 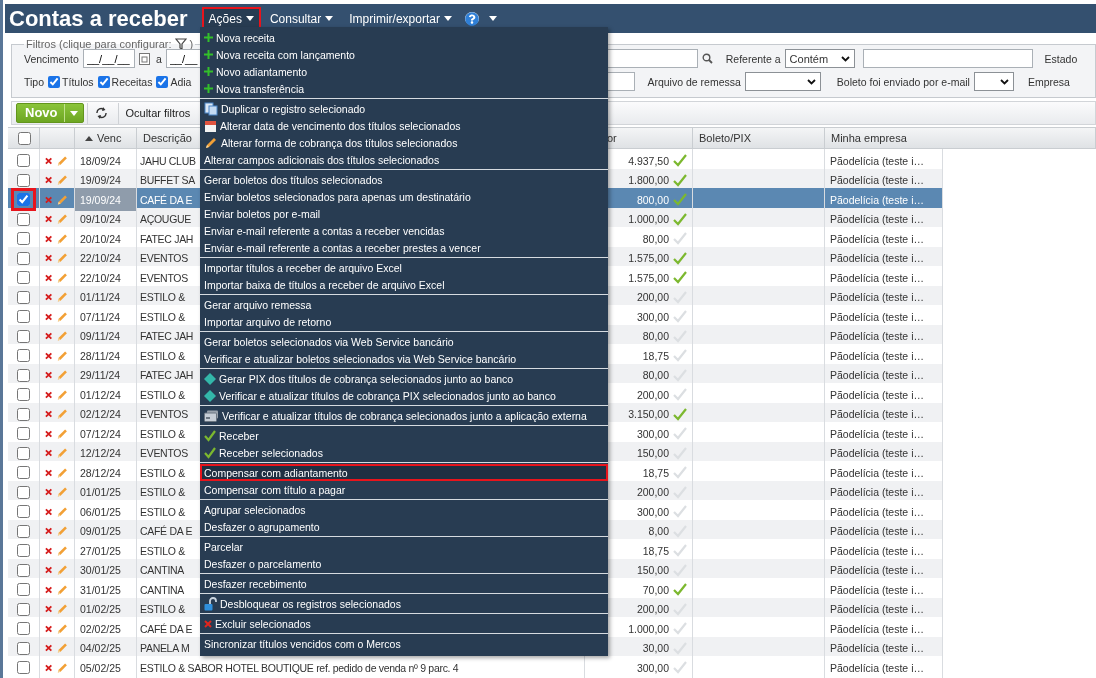 I want to click on referente-label: Referente a, so click(x=753, y=58).